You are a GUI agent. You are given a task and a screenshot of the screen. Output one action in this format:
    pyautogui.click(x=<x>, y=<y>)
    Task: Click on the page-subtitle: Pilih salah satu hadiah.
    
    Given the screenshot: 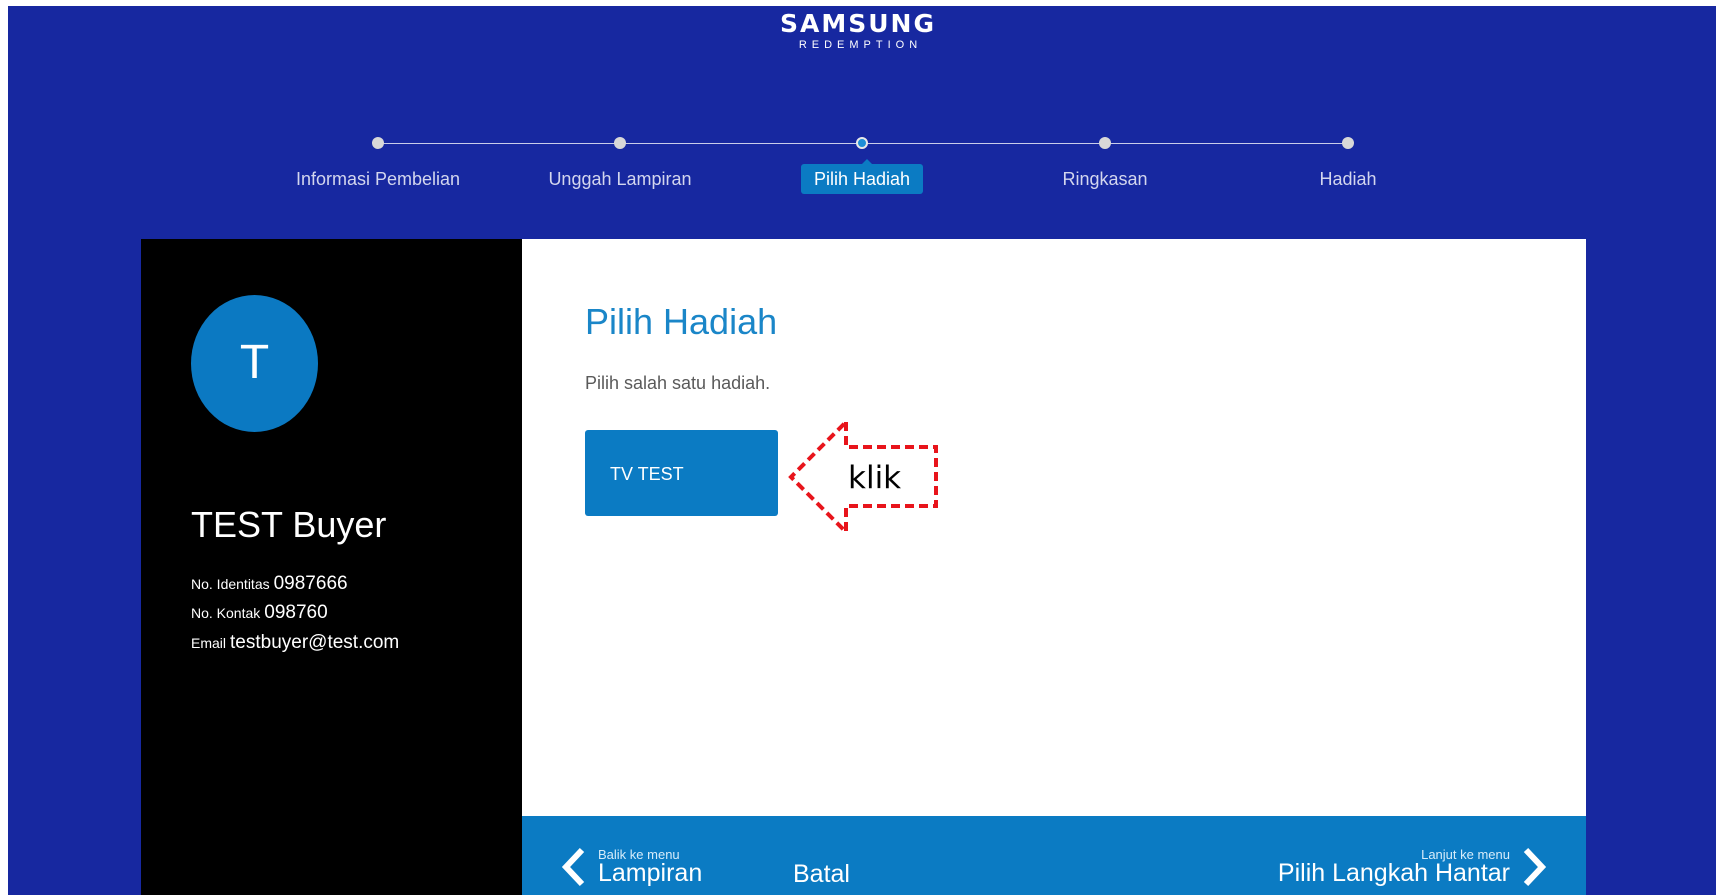 What is the action you would take?
    pyautogui.click(x=678, y=383)
    